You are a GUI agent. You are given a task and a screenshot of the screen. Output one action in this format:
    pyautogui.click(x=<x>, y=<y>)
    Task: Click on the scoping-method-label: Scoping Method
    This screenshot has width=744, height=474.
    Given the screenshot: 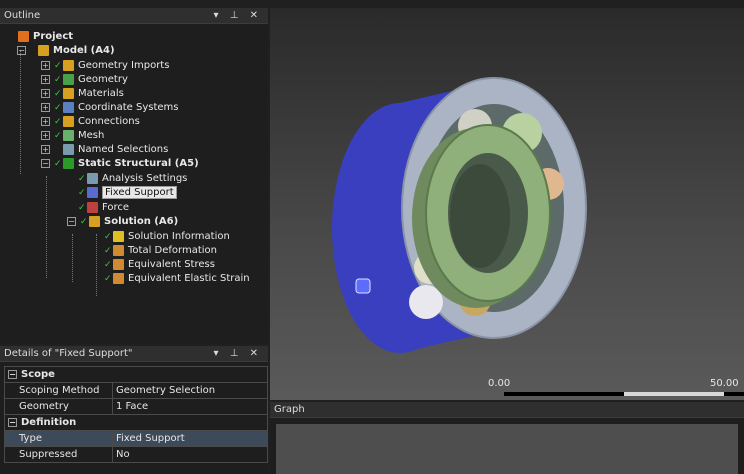 What is the action you would take?
    pyautogui.click(x=58, y=390)
    